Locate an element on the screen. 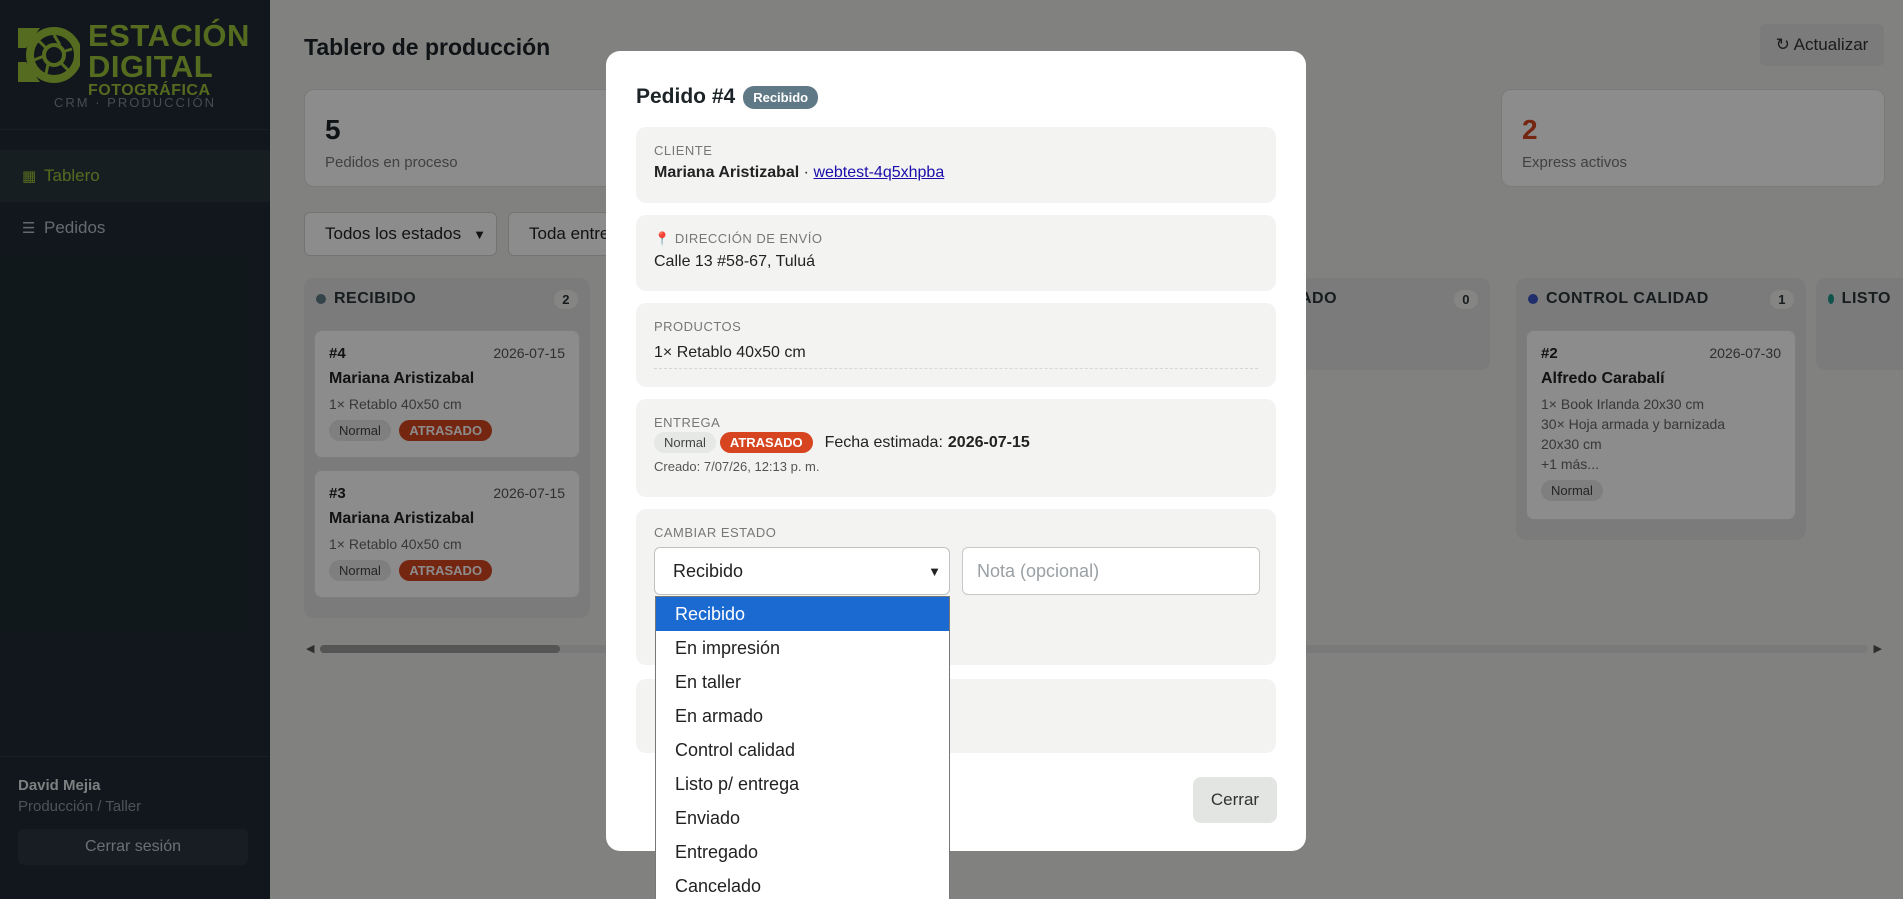  status-option: En impresión is located at coordinates (802, 648).